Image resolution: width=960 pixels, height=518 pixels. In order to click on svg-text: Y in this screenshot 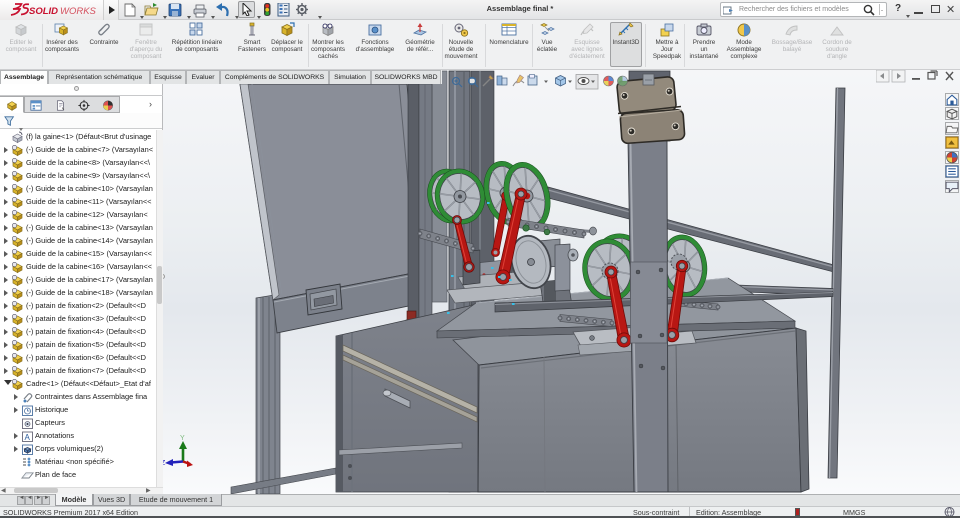, I will do `click(182, 438)`.